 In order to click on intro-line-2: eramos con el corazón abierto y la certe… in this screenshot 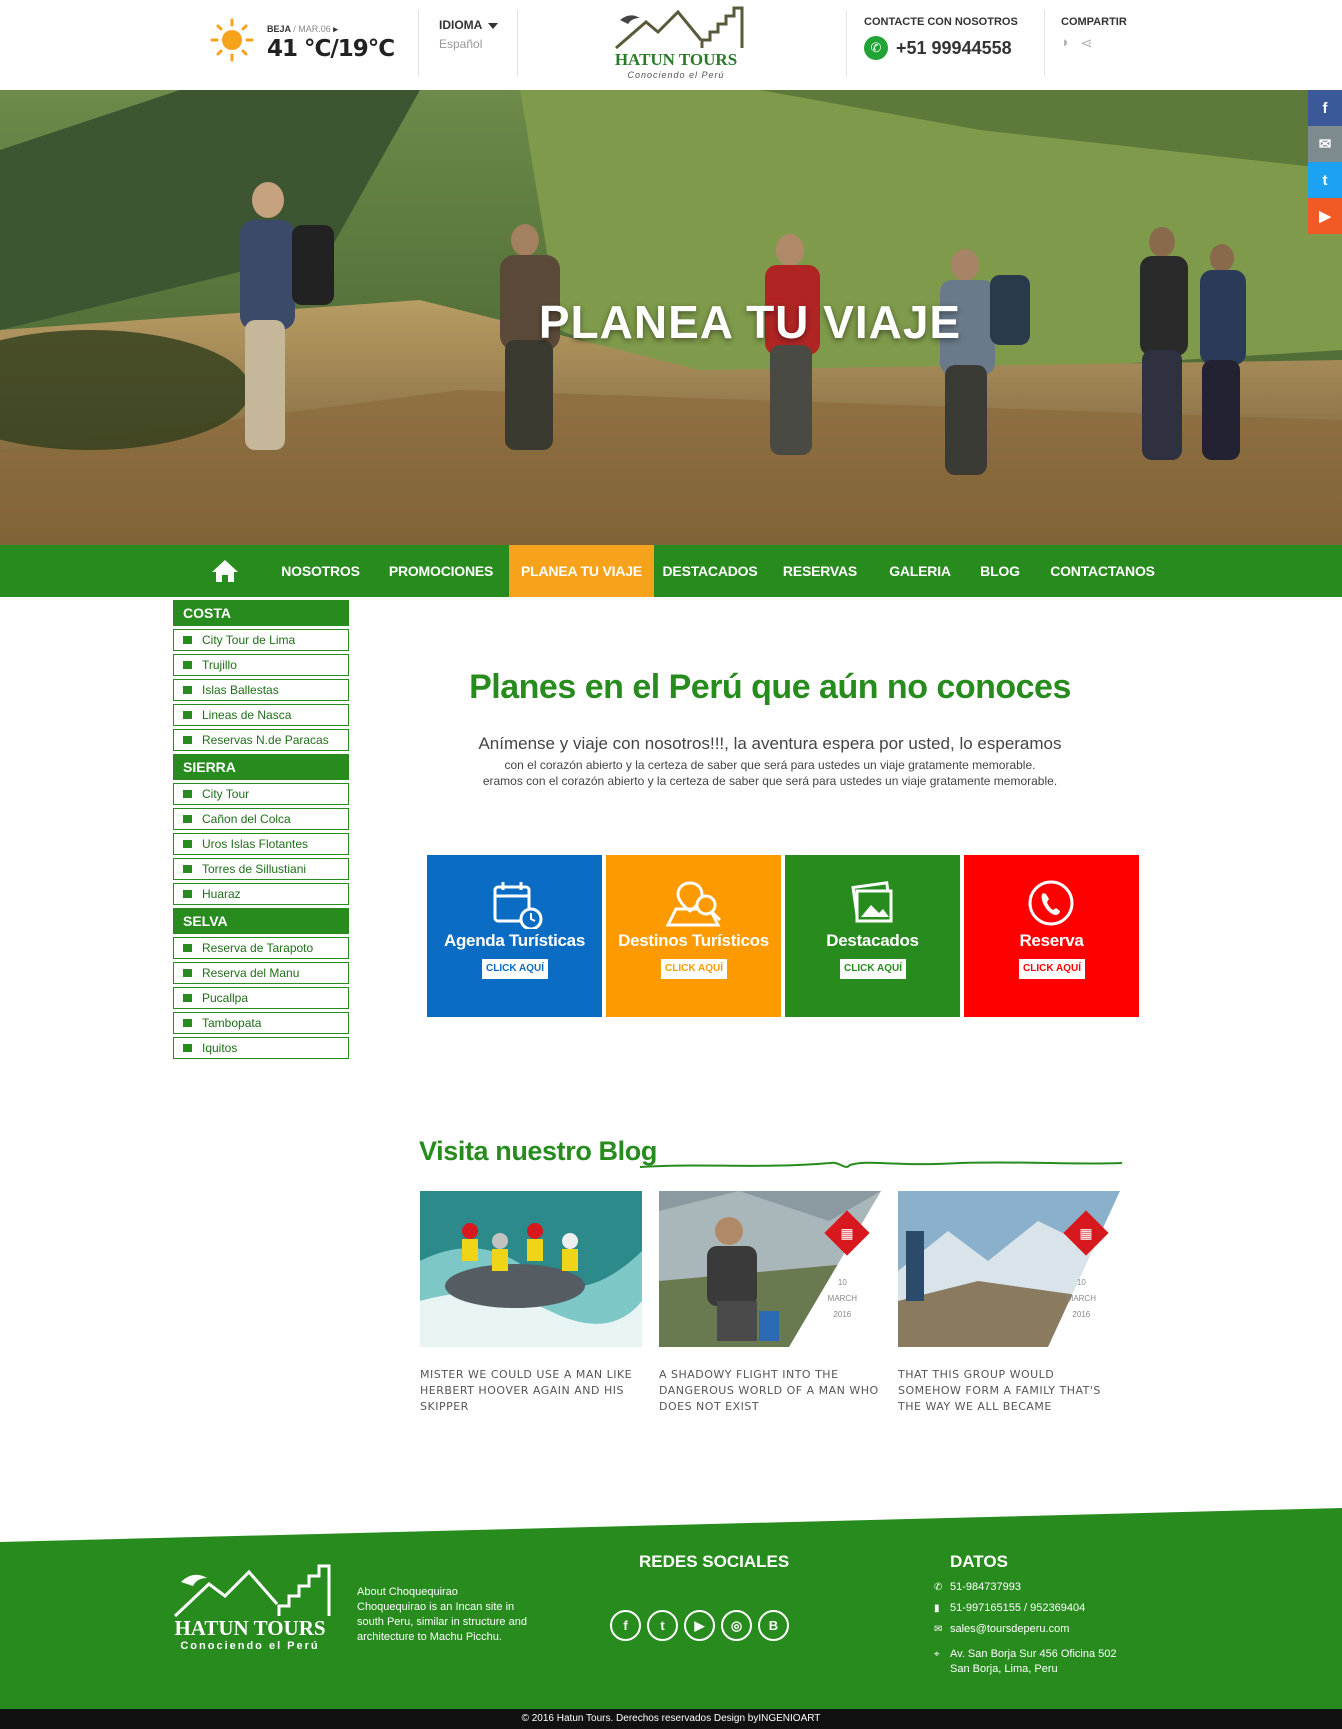, I will do `click(770, 781)`.